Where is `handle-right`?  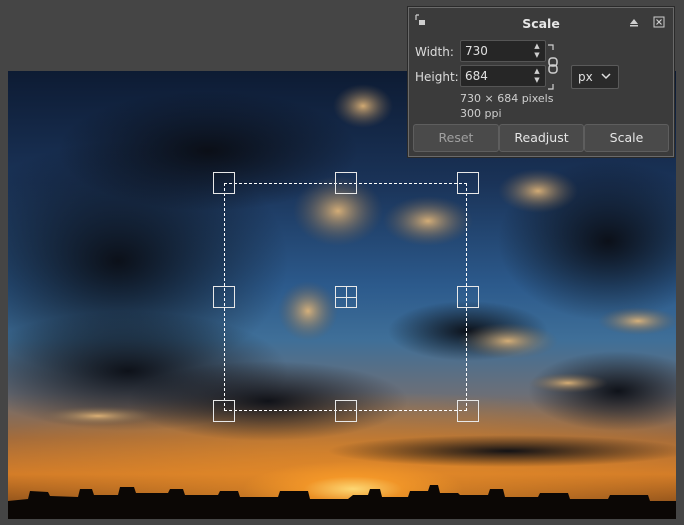 handle-right is located at coordinates (468, 297).